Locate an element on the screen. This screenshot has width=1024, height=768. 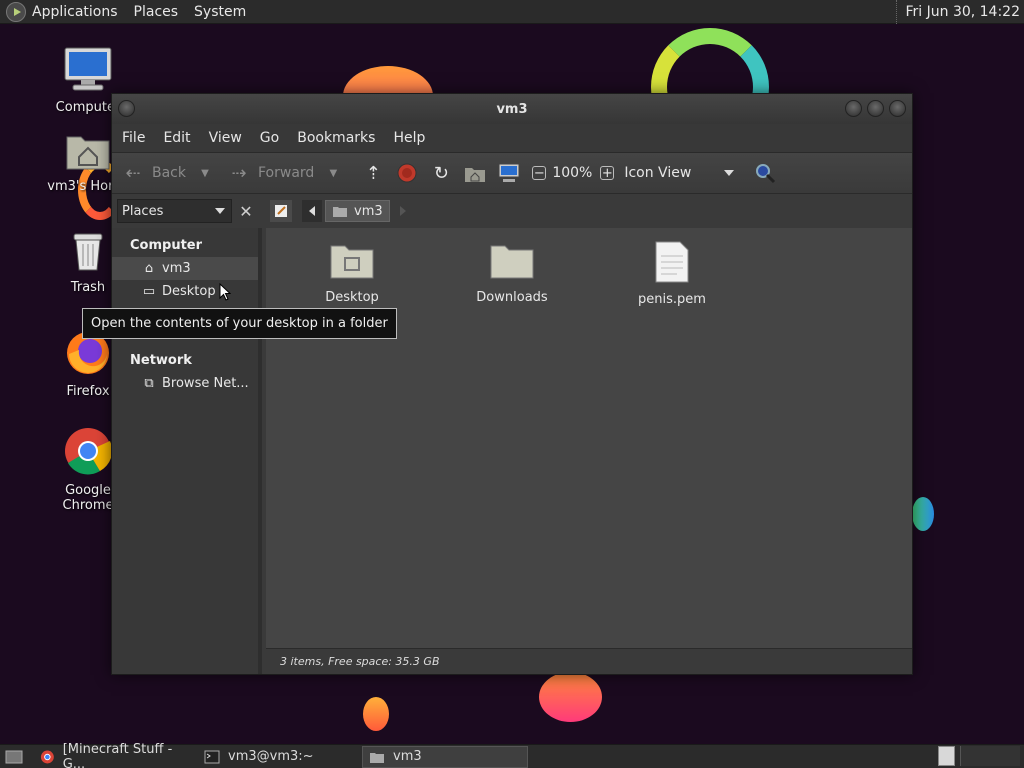
home-folder-icon: ⌂ is located at coordinates (149, 268).